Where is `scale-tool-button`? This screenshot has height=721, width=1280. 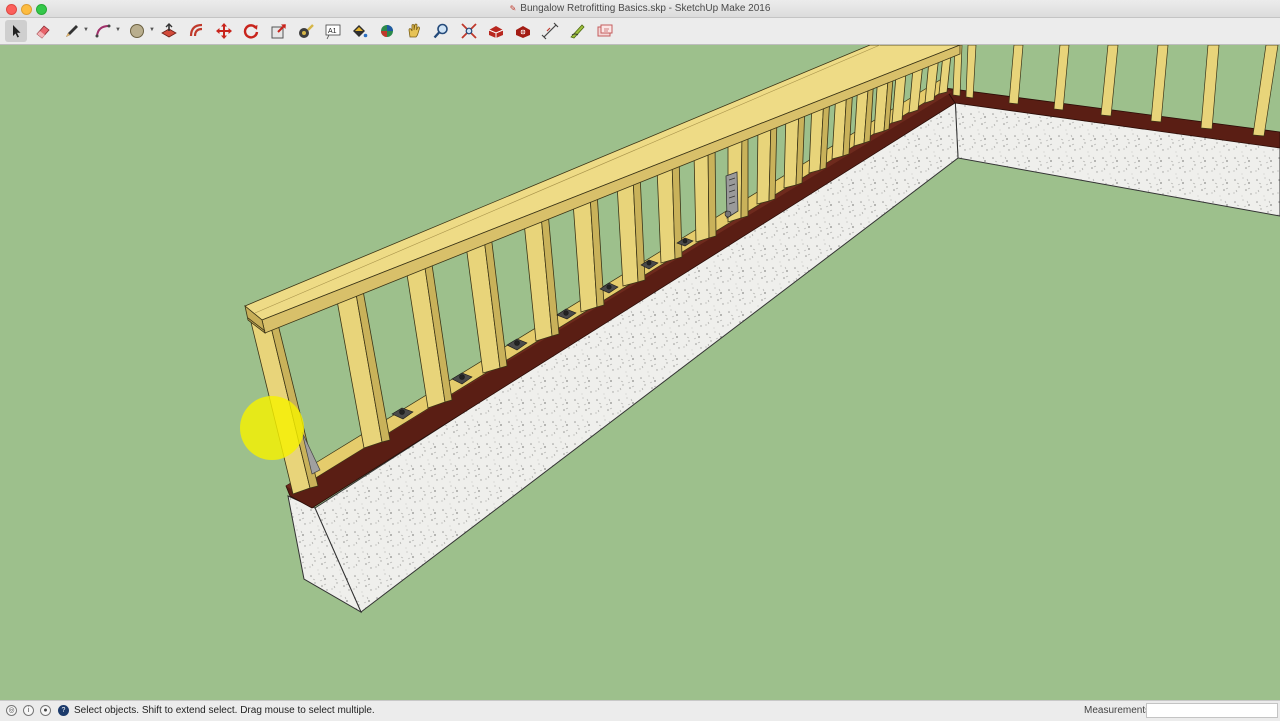 scale-tool-button is located at coordinates (279, 31).